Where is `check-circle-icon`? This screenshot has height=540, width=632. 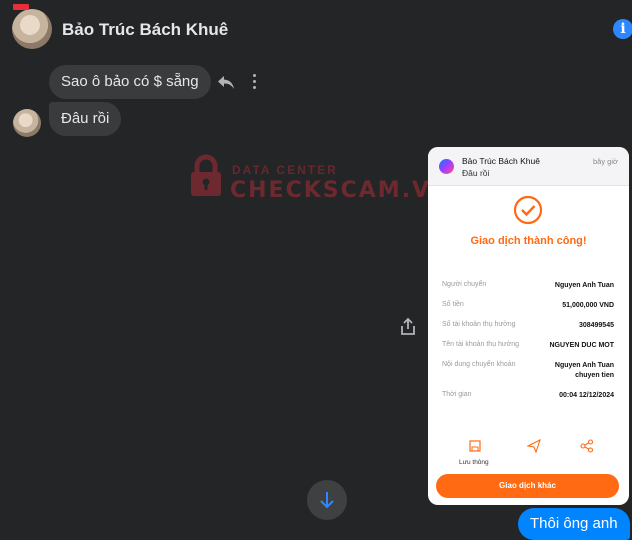 check-circle-icon is located at coordinates (528, 210).